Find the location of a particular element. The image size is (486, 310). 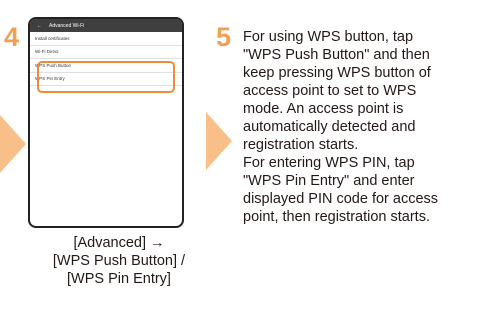

menu-item-install-certificates: Install certificates is located at coordinates (106, 39).